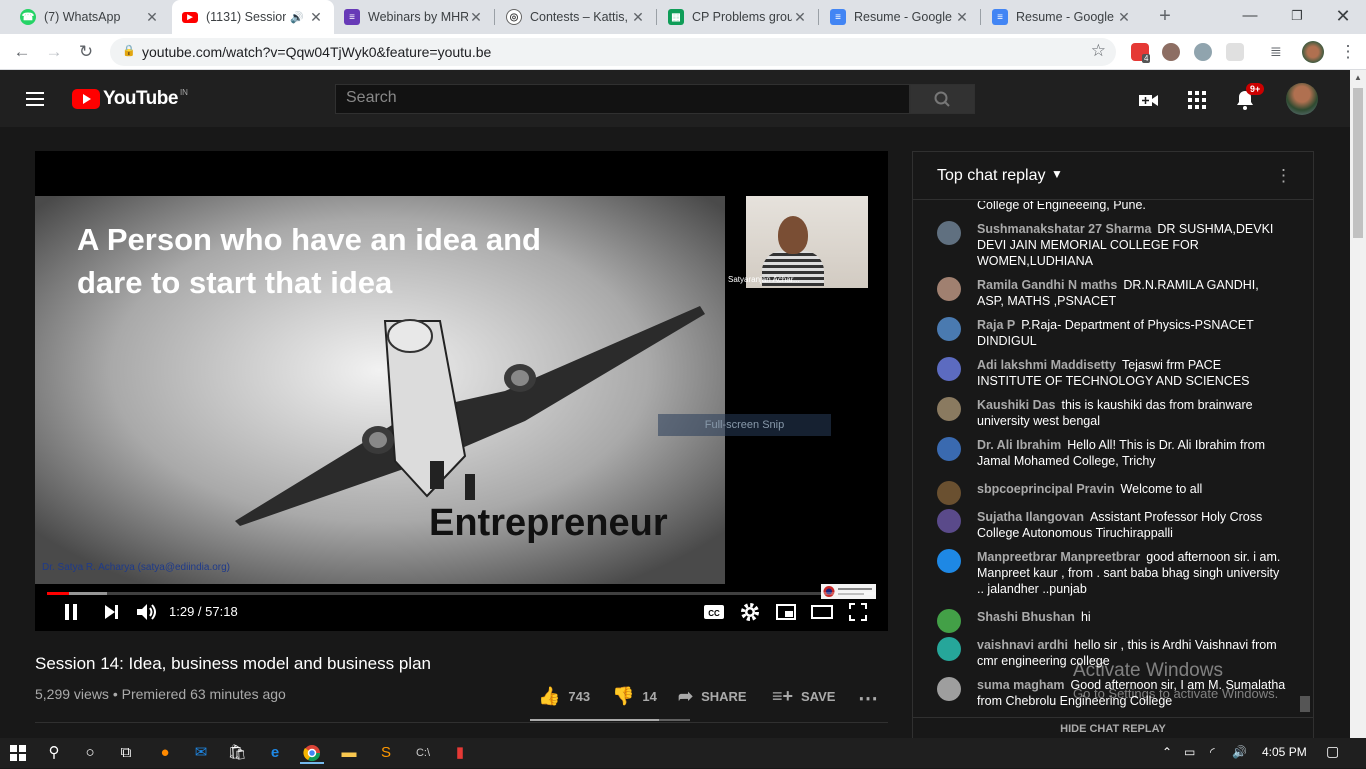  Describe the element at coordinates (297, 17) in the screenshot. I see `audio-playing-icon: 🔊` at that location.